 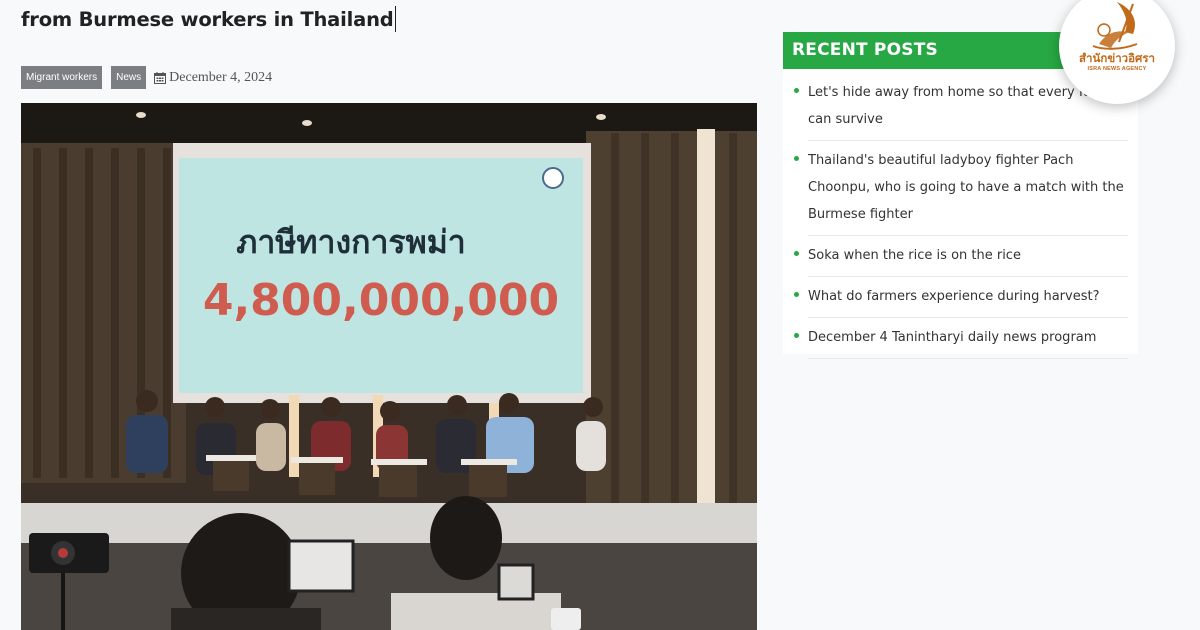 What do you see at coordinates (129, 77) in the screenshot?
I see `tag-news: News` at bounding box center [129, 77].